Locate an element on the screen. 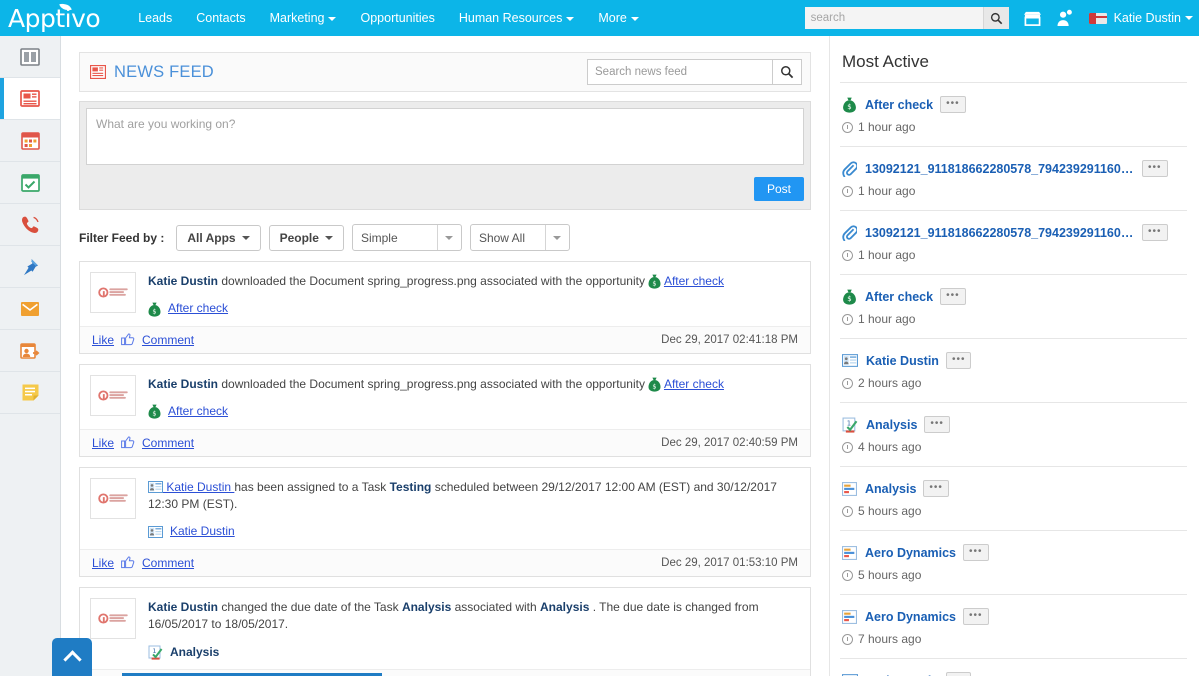 This screenshot has height=676, width=1199. global-search-button is located at coordinates (995, 18).